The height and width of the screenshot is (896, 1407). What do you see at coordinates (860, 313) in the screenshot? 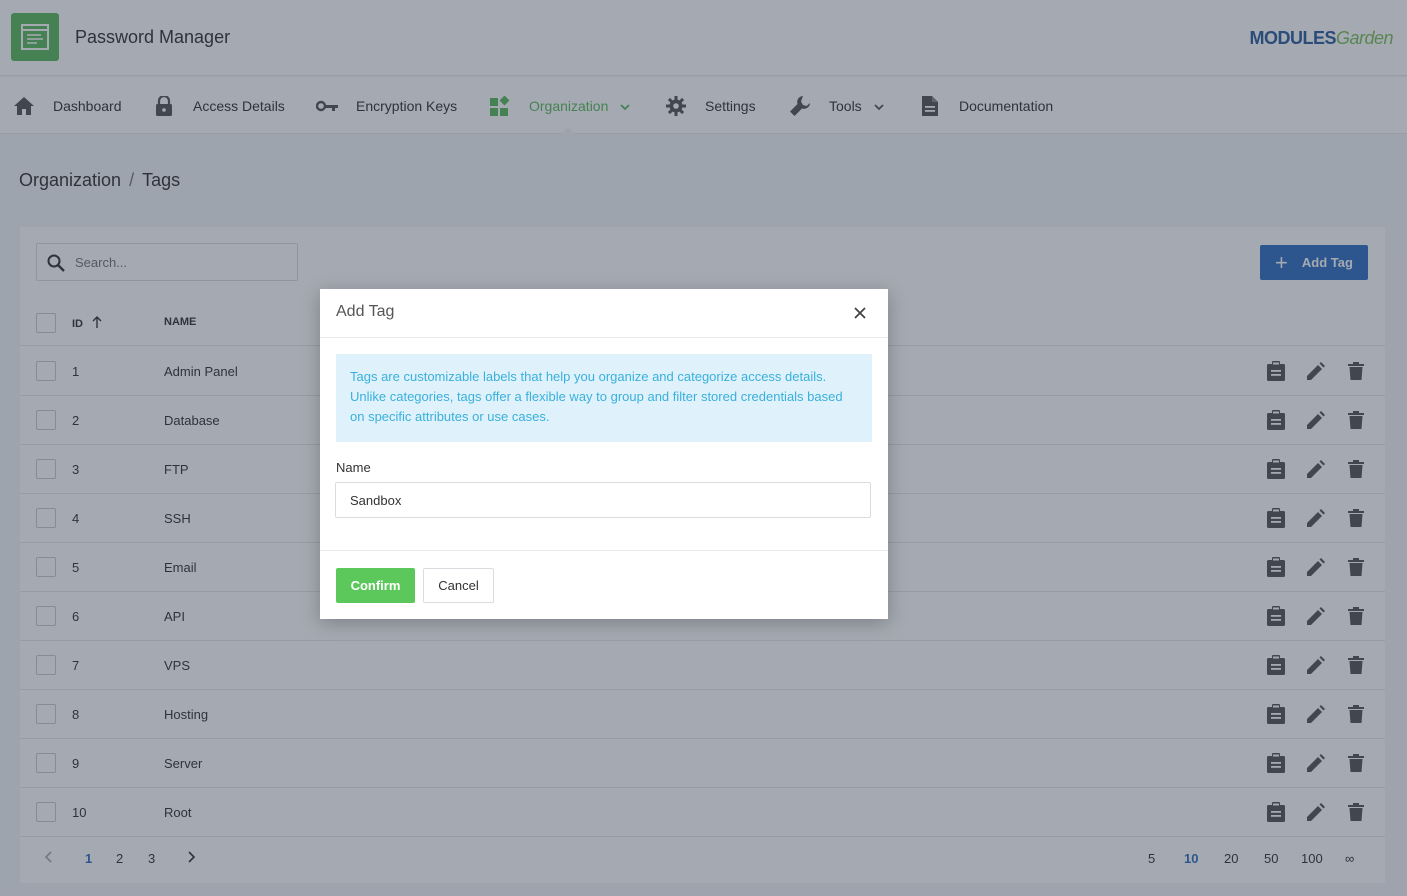
I see `close-icon` at bounding box center [860, 313].